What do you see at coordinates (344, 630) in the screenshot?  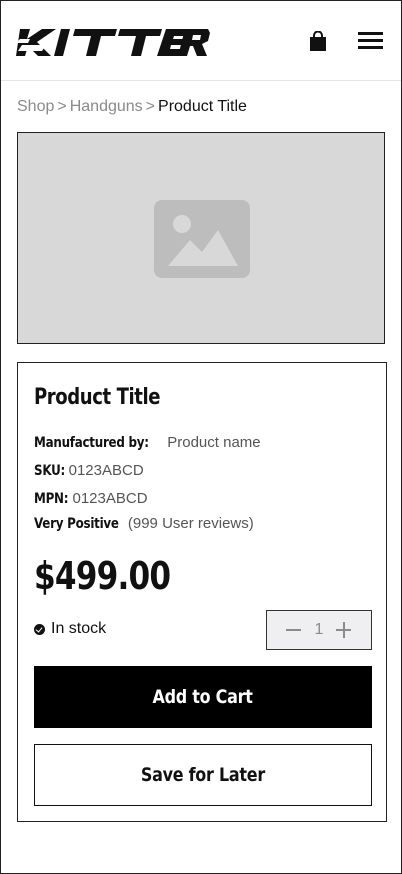 I see `plus-icon` at bounding box center [344, 630].